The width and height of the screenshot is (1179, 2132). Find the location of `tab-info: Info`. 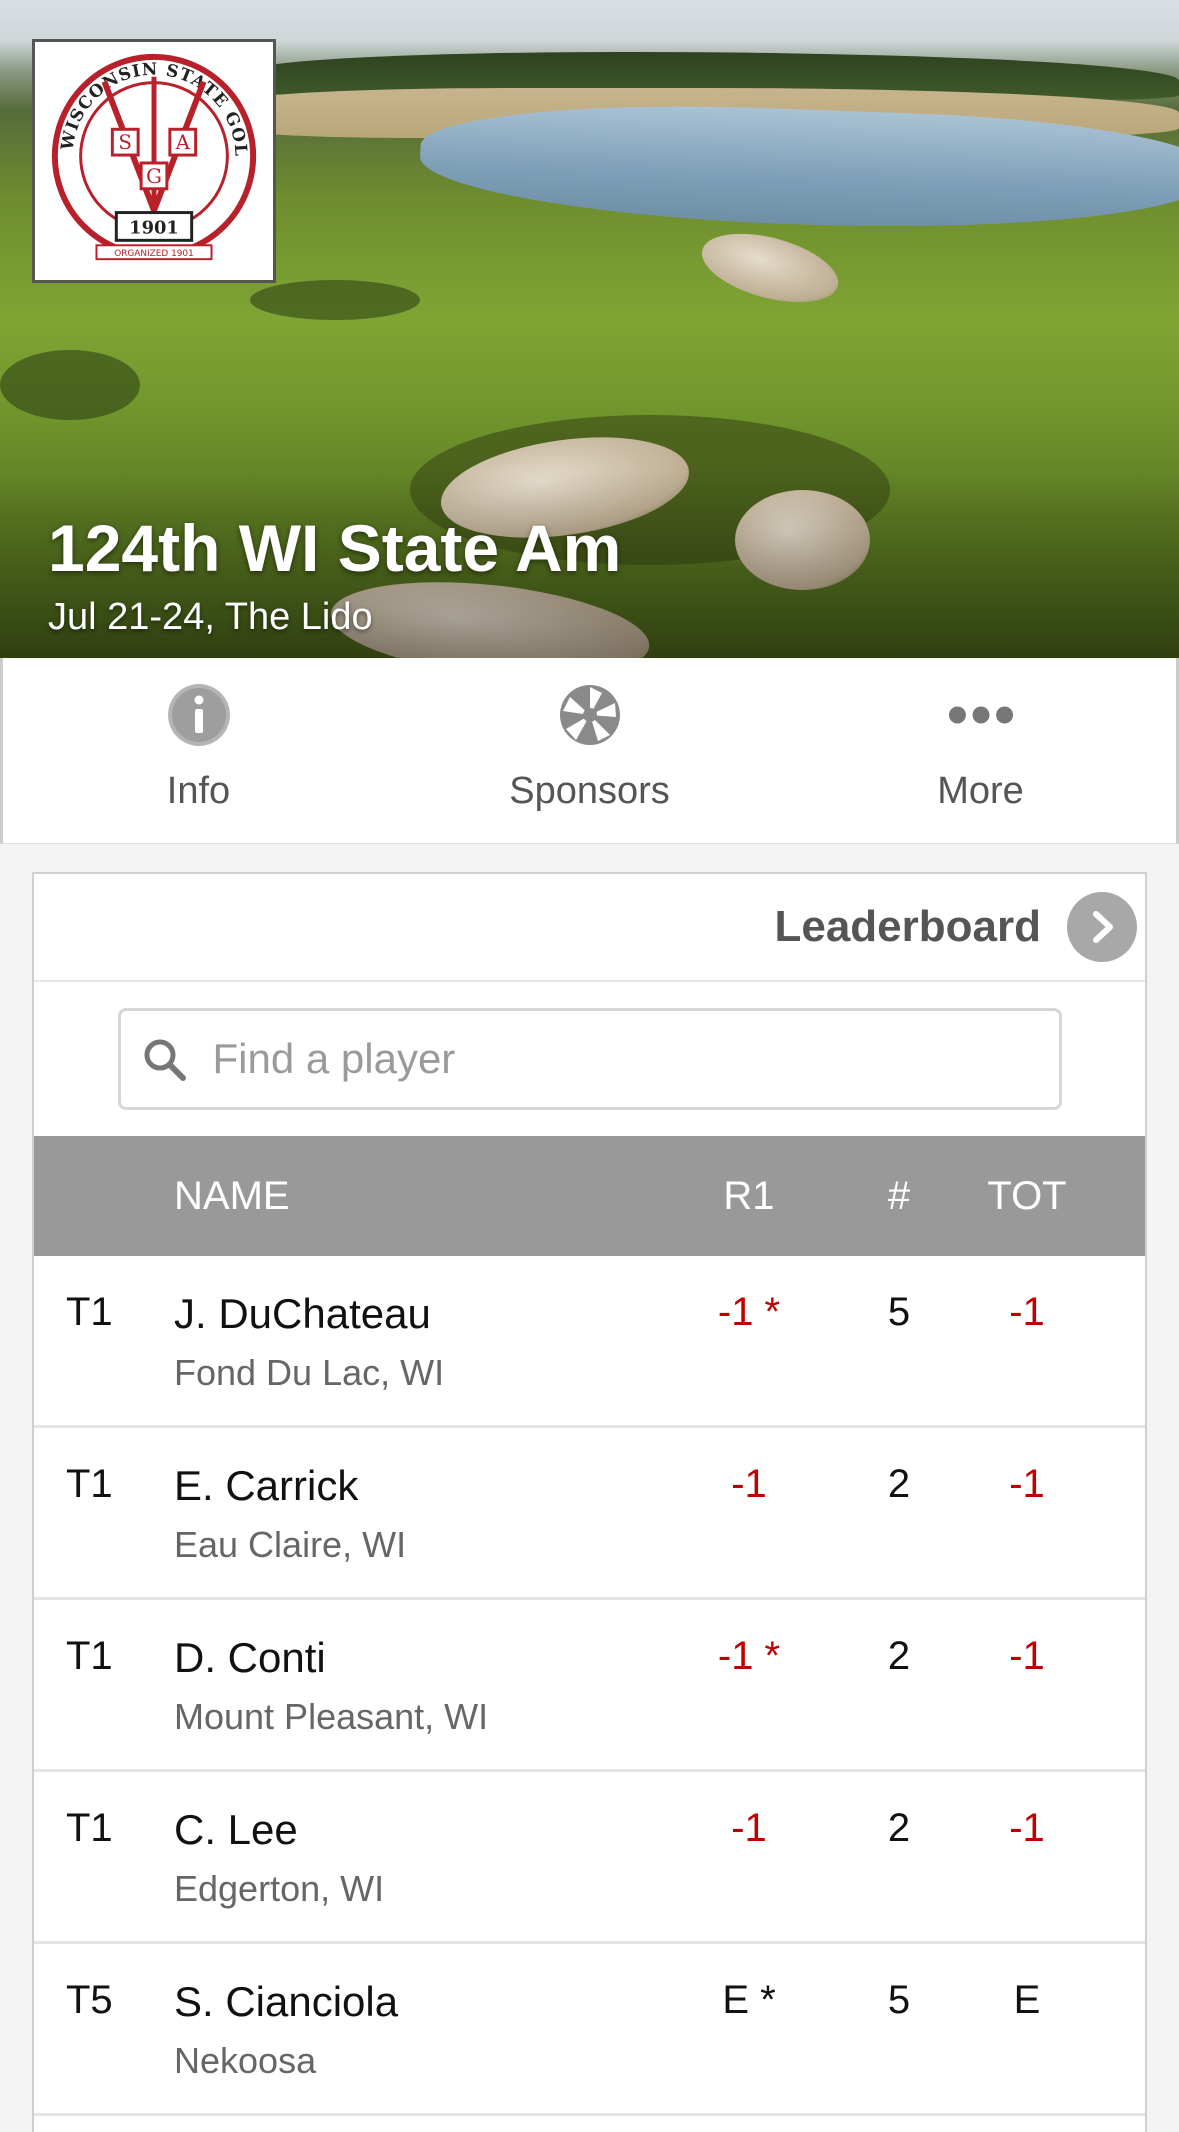

tab-info: Info is located at coordinates (198, 750).